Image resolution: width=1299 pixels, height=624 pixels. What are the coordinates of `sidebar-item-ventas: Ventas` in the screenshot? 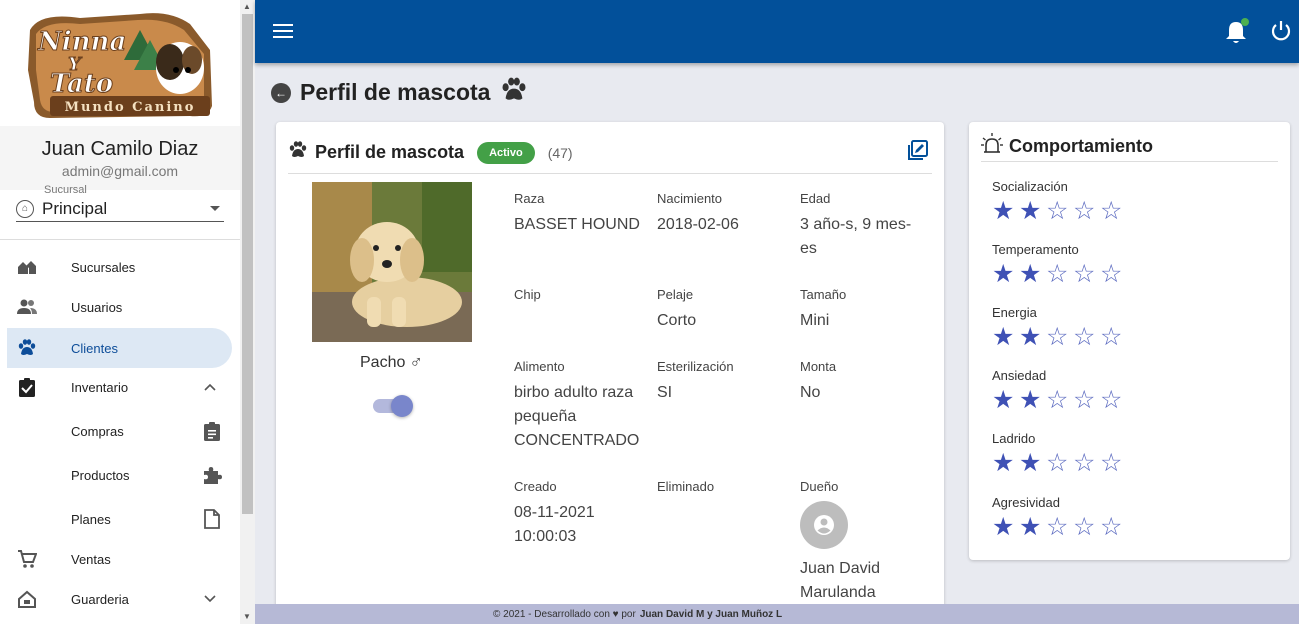 It's located at (120, 559).